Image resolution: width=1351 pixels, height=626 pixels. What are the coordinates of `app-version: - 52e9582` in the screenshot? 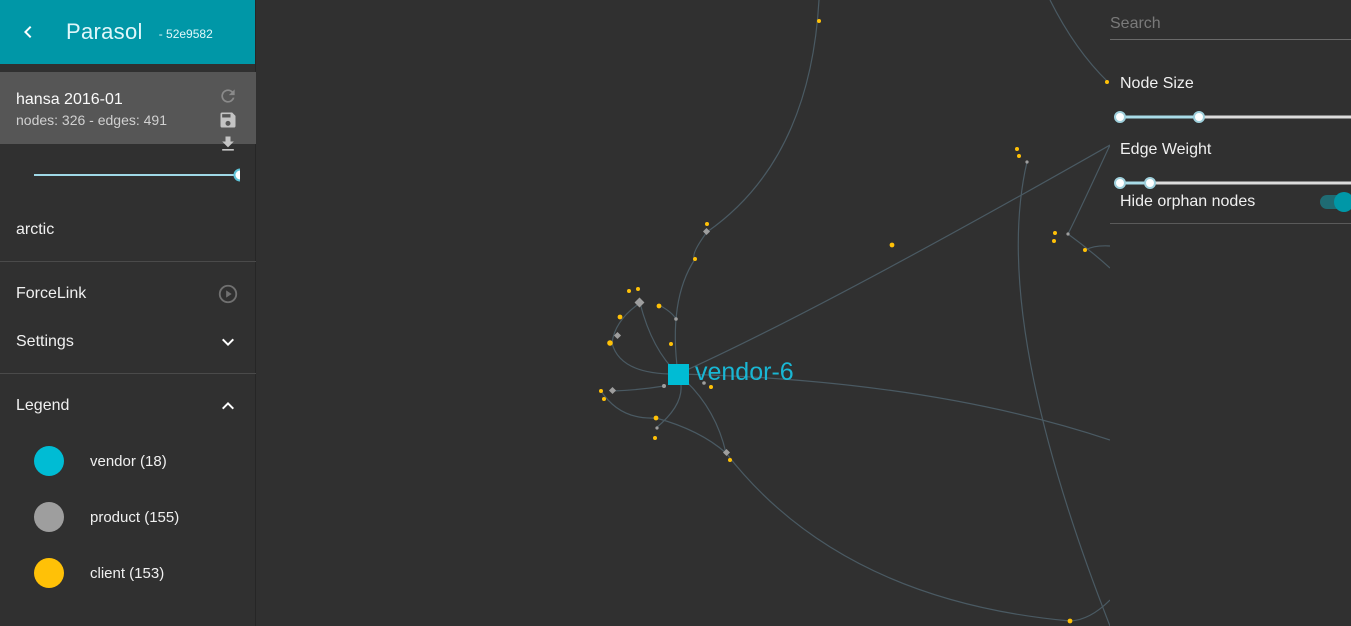 It's located at (185, 34).